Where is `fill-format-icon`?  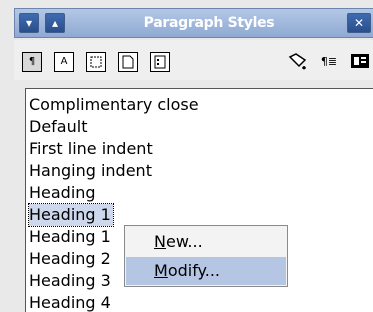 fill-format-icon is located at coordinates (298, 62).